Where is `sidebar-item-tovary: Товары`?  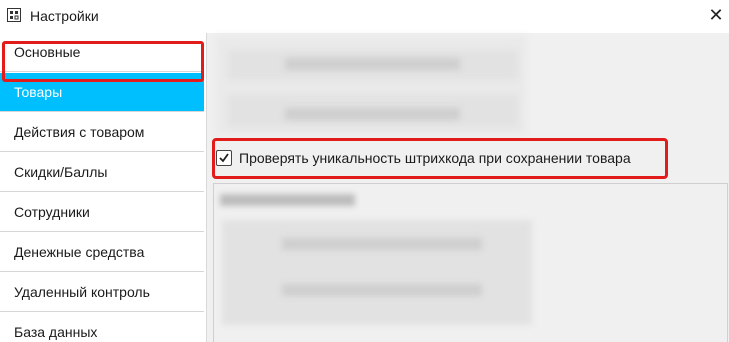
sidebar-item-tovary: Товары is located at coordinates (102, 92).